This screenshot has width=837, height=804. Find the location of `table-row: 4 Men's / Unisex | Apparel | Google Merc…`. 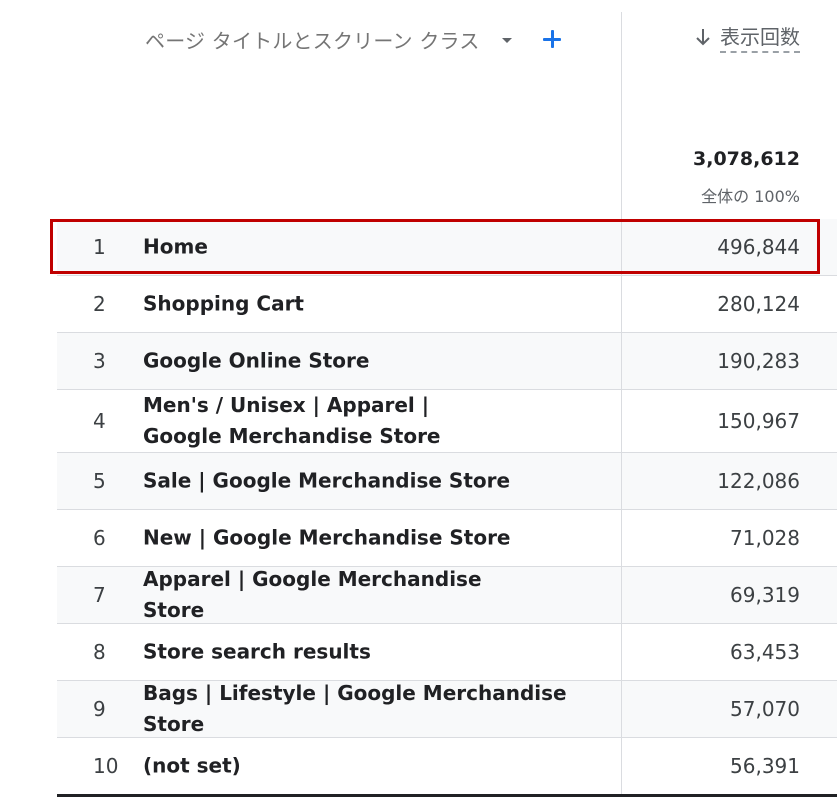

table-row: 4 Men's / Unisex | Apparel | Google Merc… is located at coordinates (447, 421).